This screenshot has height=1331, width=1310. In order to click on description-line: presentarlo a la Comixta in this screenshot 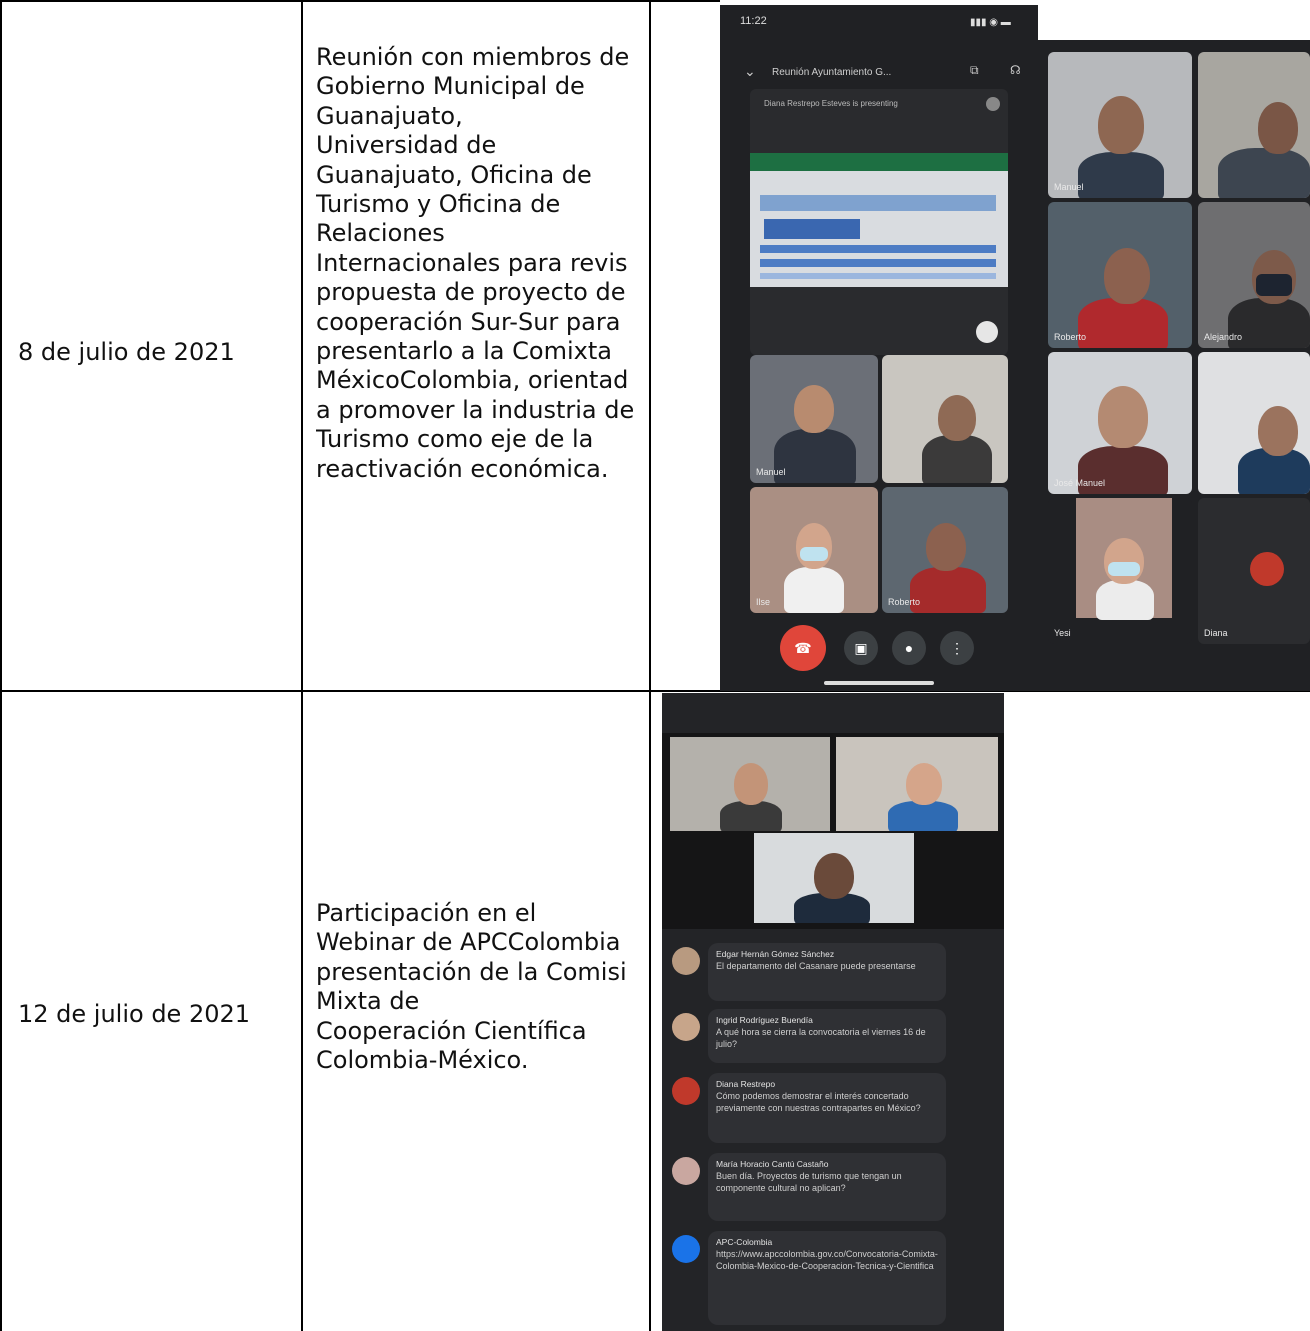, I will do `click(464, 351)`.